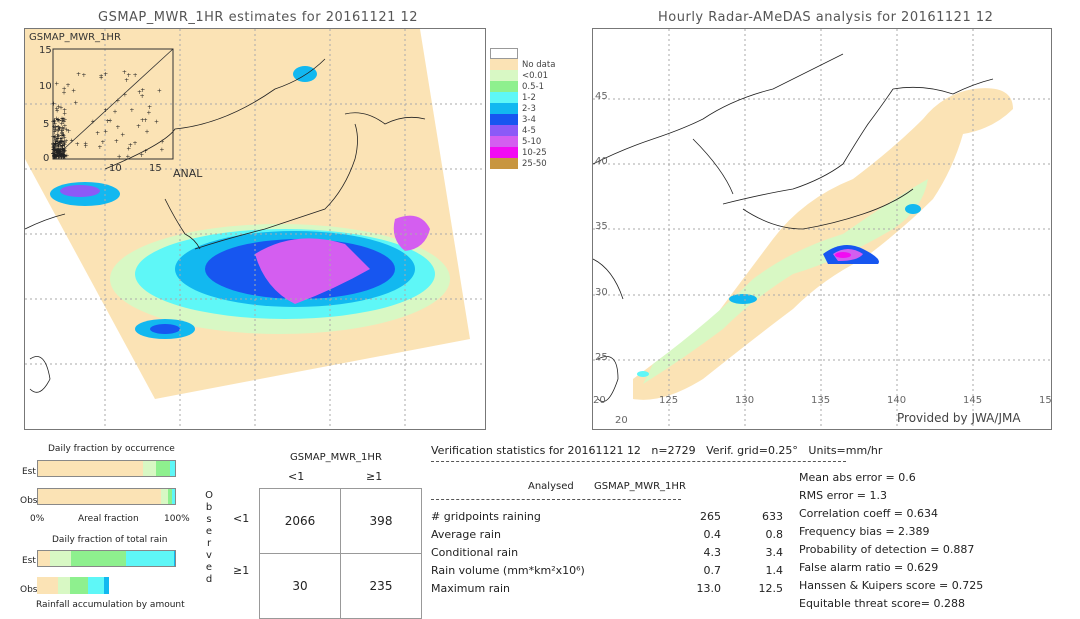 The image size is (1080, 619). I want to click on observed-letter: s, so click(209, 519).